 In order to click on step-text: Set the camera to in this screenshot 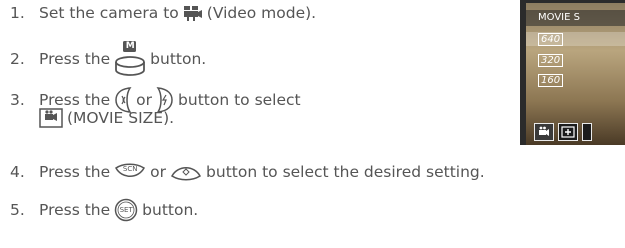, I will do `click(109, 13)`.